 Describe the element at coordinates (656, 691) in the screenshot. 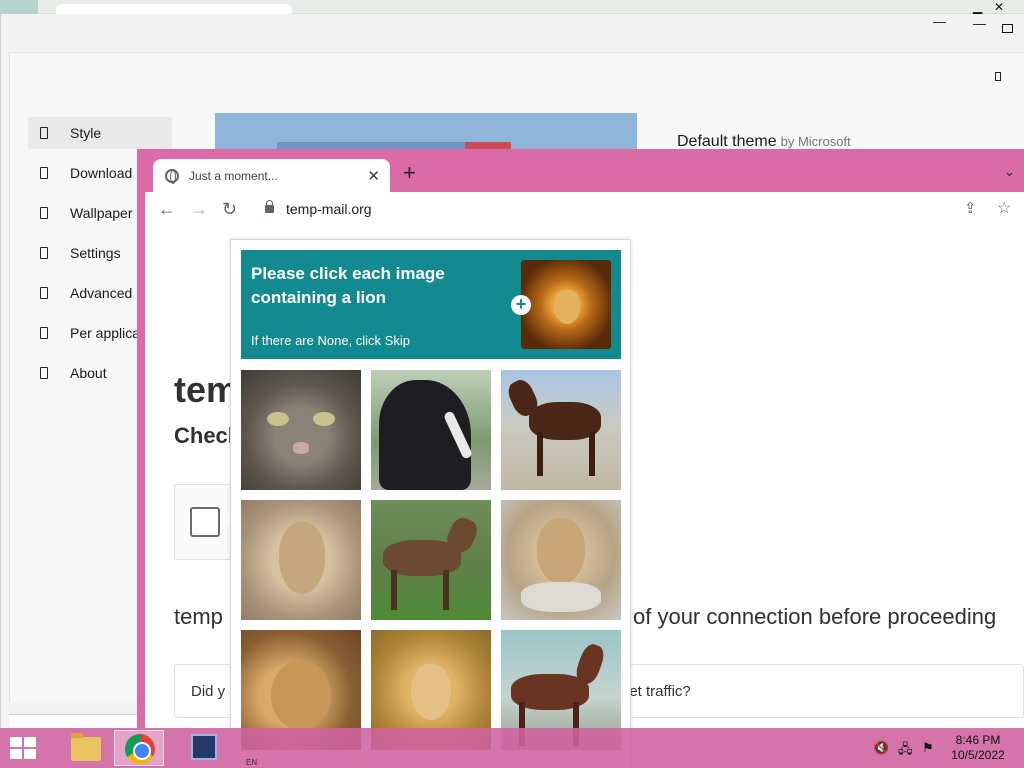

I see `info-text-right: net traffic?` at that location.